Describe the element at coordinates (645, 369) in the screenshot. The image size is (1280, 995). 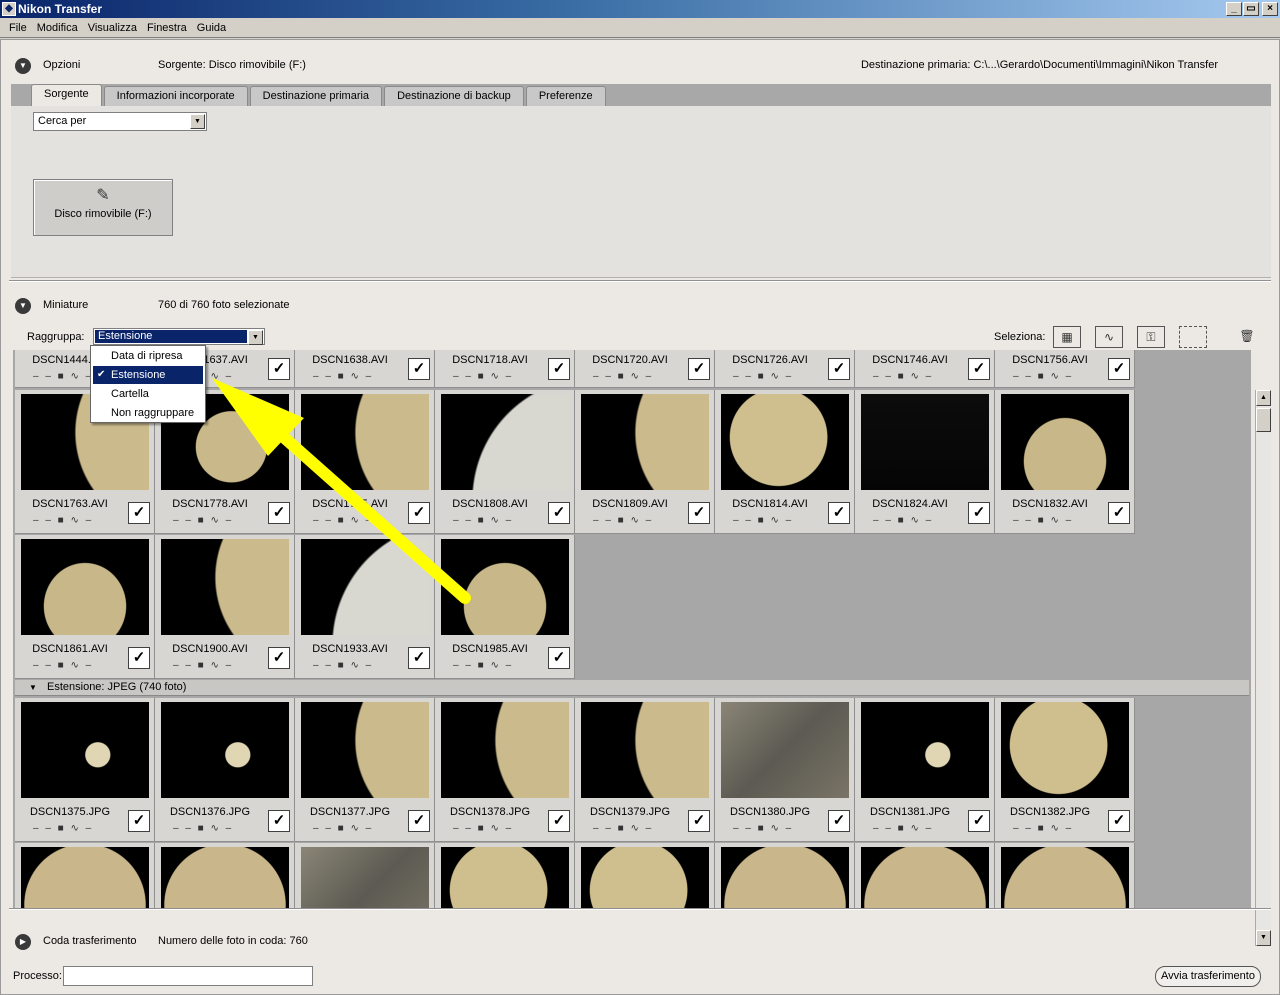
I see `thumbnail-cell: DSCN1720.AVI – – ■ ∿ – ✓` at that location.